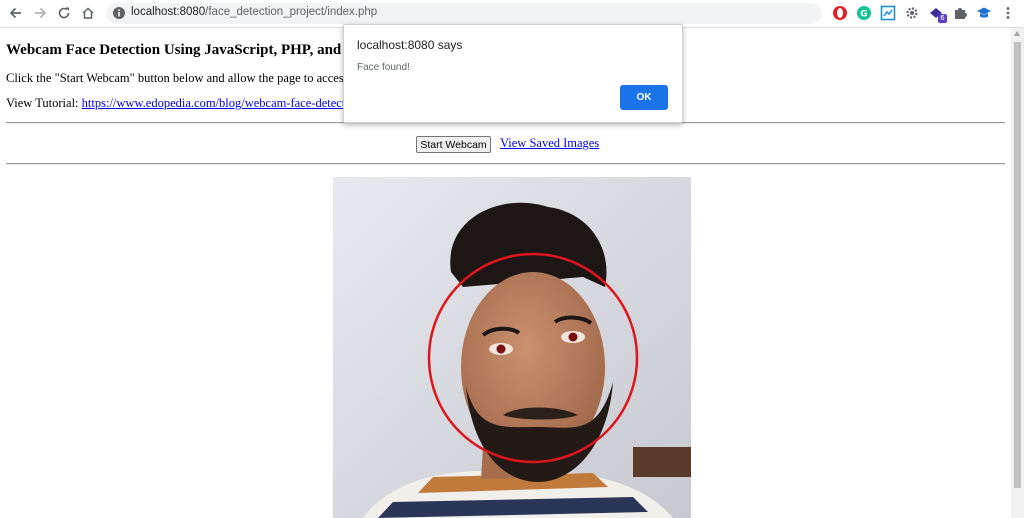  What do you see at coordinates (1017, 265) in the screenshot?
I see `scroll-thumb` at bounding box center [1017, 265].